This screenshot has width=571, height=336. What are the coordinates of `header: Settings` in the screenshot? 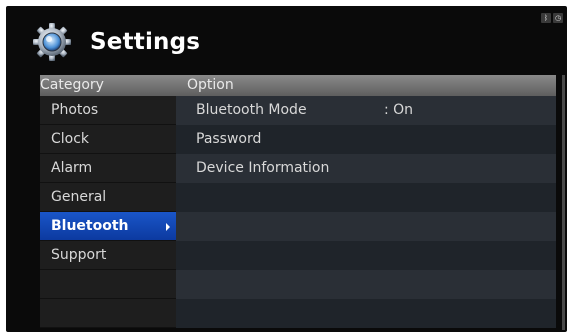 It's located at (116, 42).